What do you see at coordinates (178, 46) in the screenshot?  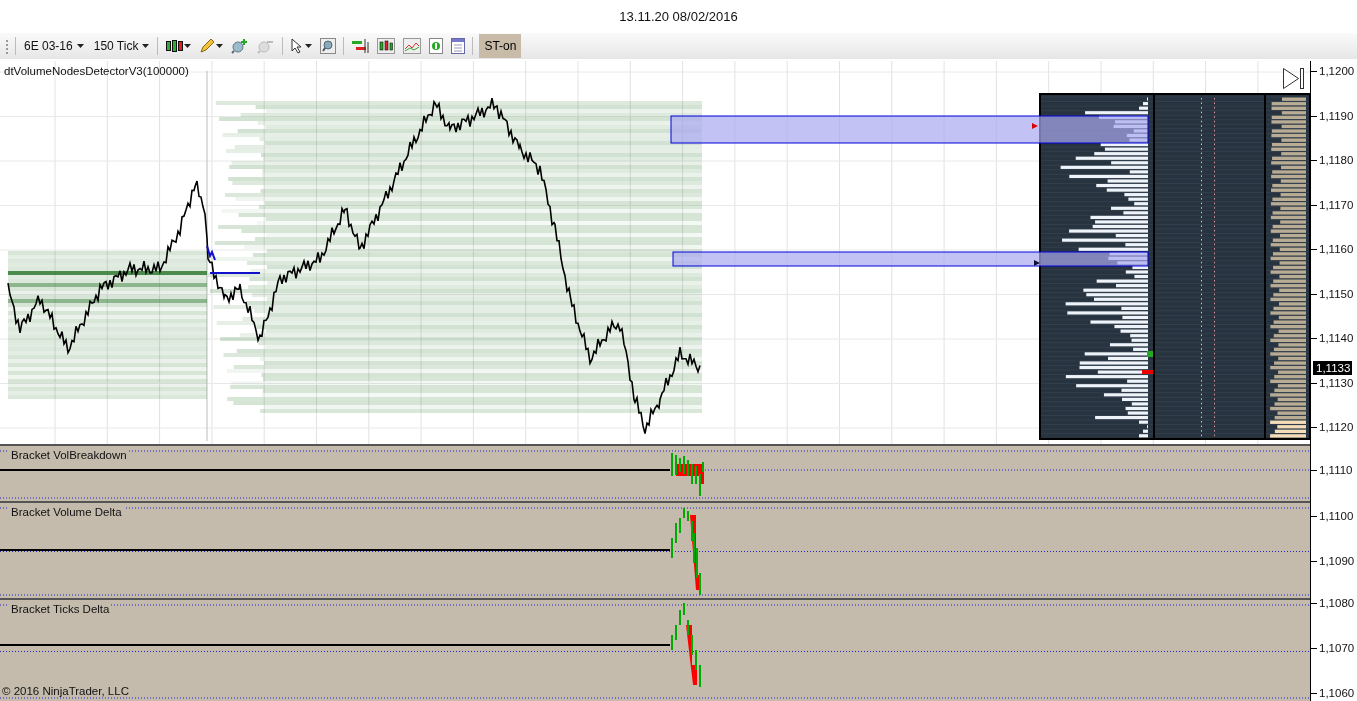 I see `candlestick-icon` at bounding box center [178, 46].